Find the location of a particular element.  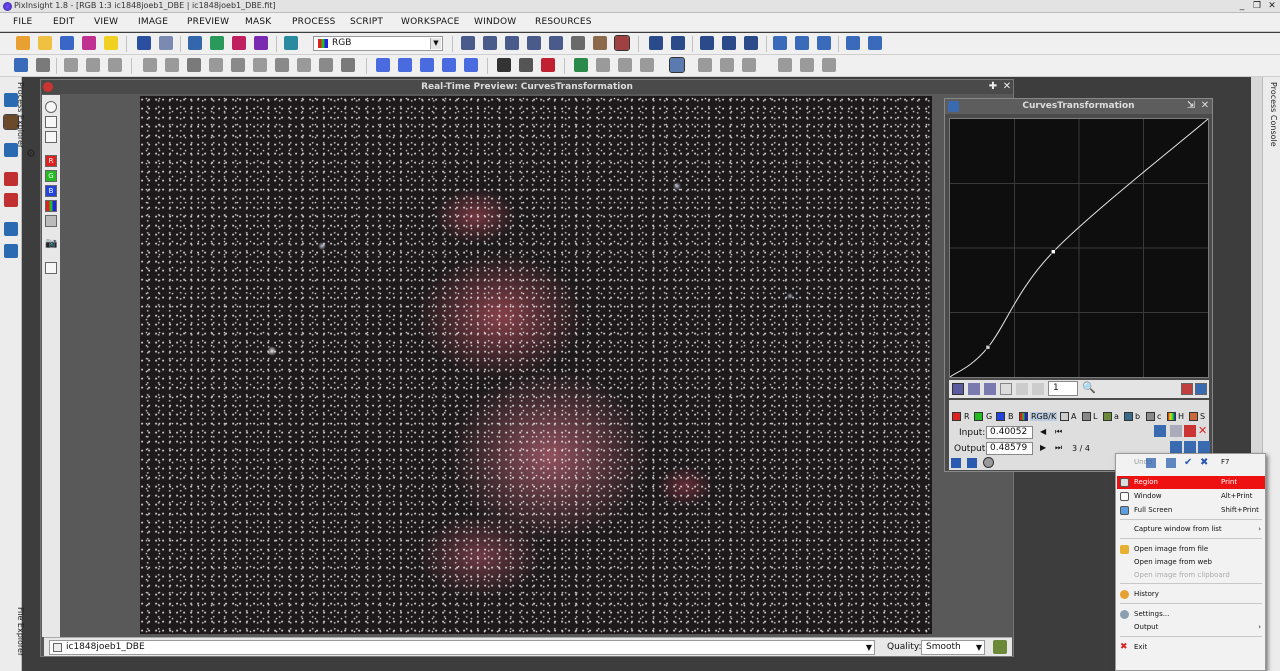

zoom-out-max-icon is located at coordinates (512, 43).